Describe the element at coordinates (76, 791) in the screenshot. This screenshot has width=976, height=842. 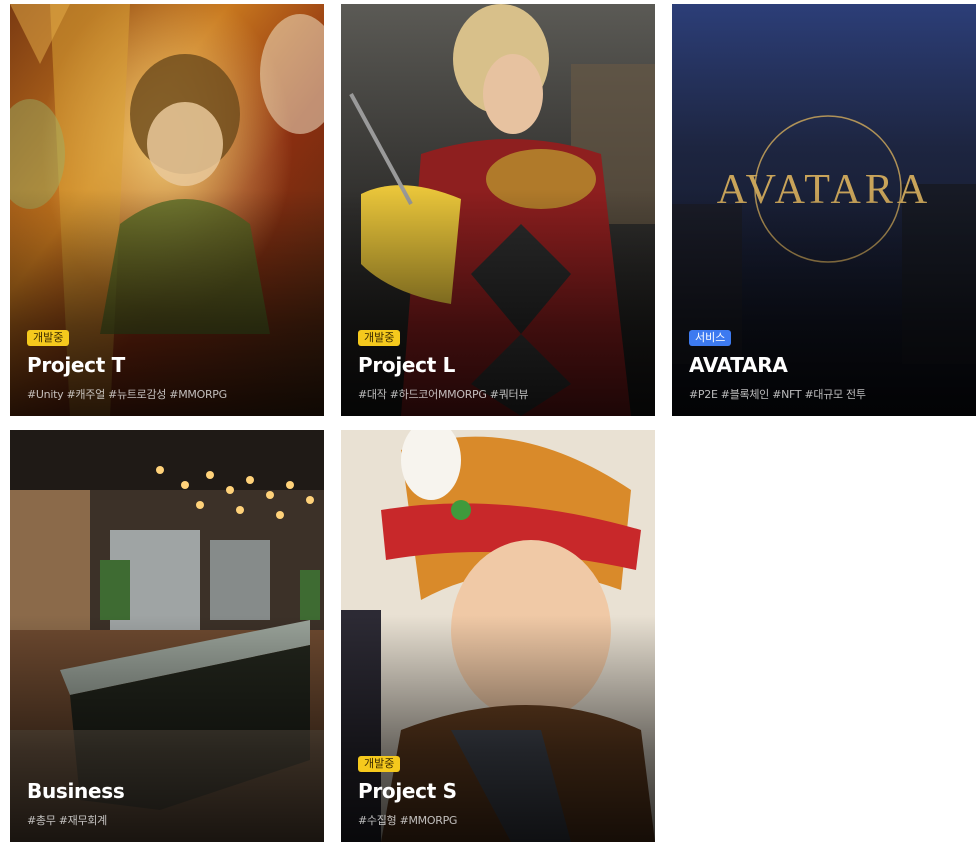
I see `card-title: Business` at that location.